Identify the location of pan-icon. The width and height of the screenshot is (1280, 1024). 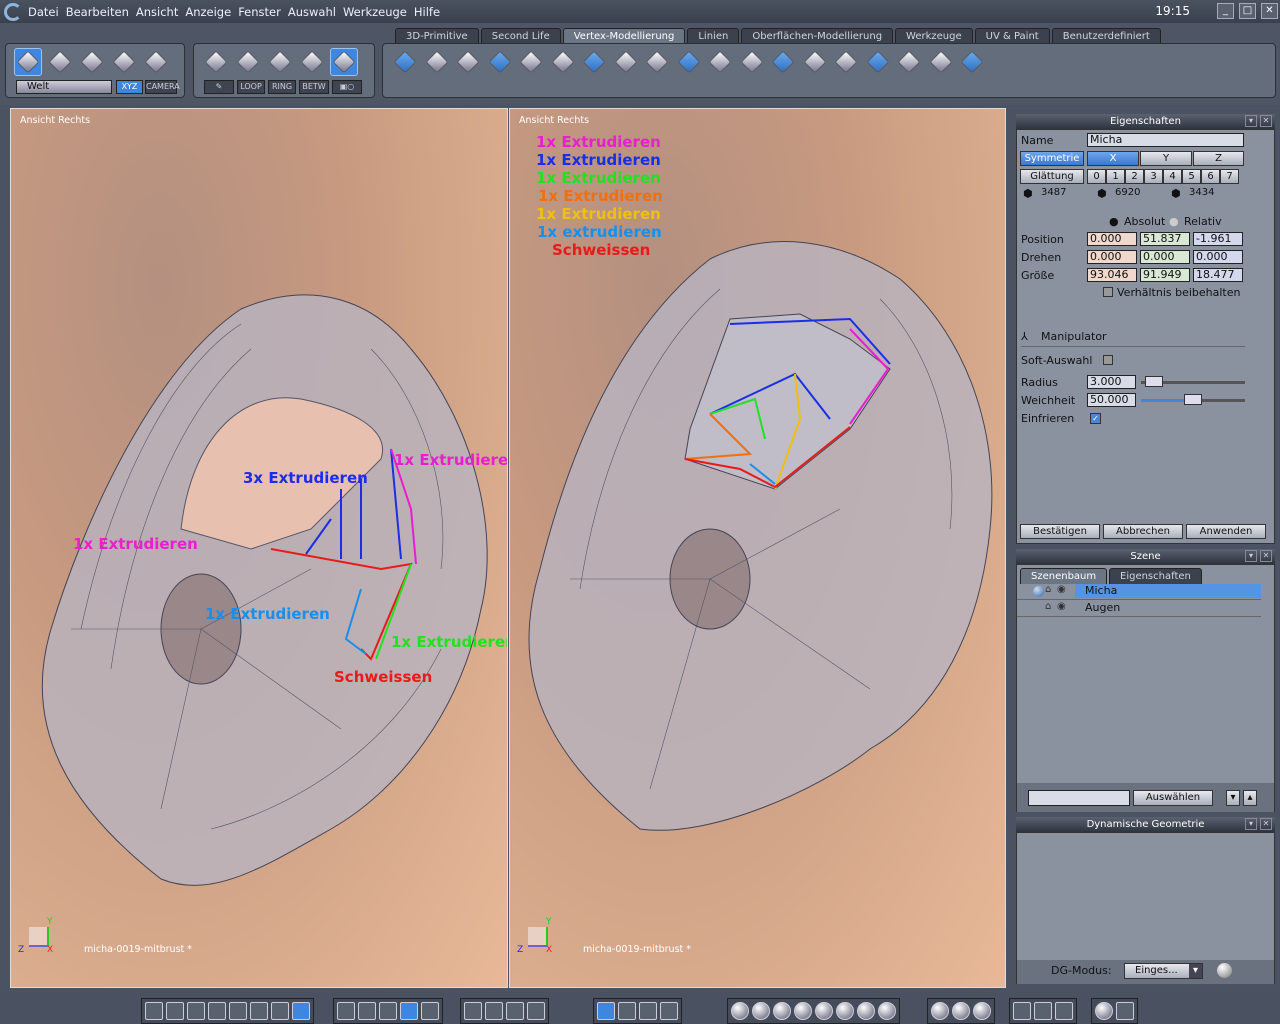
(627, 1011).